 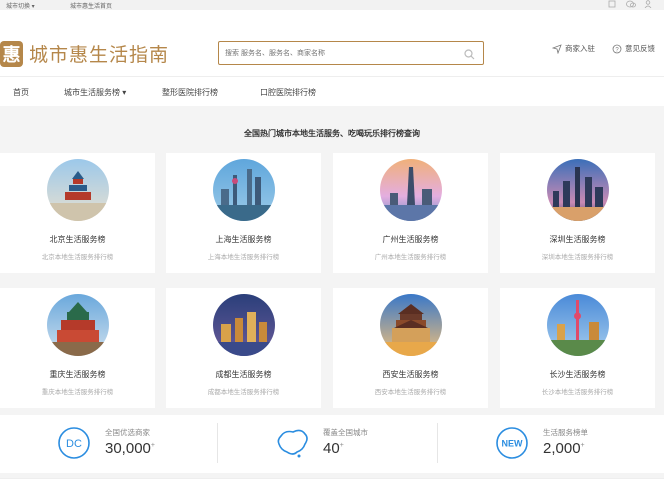 What do you see at coordinates (243, 392) in the screenshot?
I see `city-desc: 成都本地生活服务排行榜` at bounding box center [243, 392].